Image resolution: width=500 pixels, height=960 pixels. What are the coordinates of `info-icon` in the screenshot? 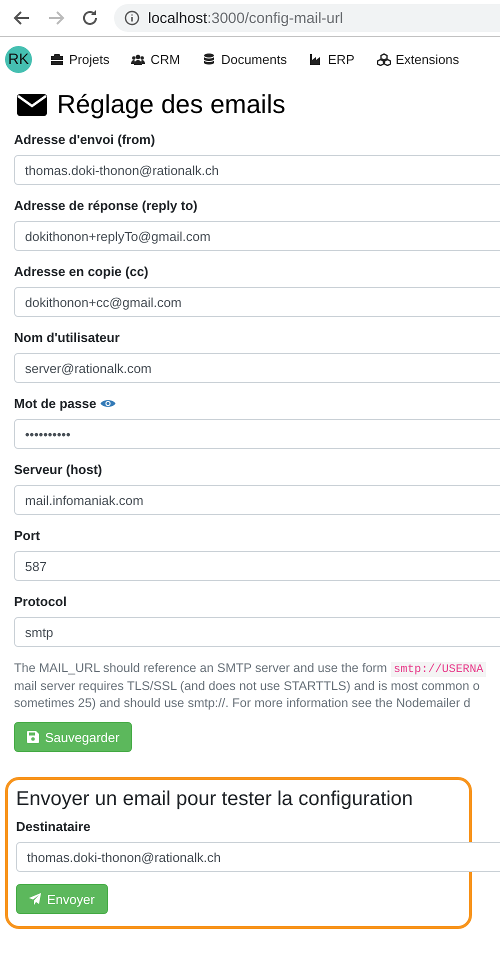 It's located at (132, 18).